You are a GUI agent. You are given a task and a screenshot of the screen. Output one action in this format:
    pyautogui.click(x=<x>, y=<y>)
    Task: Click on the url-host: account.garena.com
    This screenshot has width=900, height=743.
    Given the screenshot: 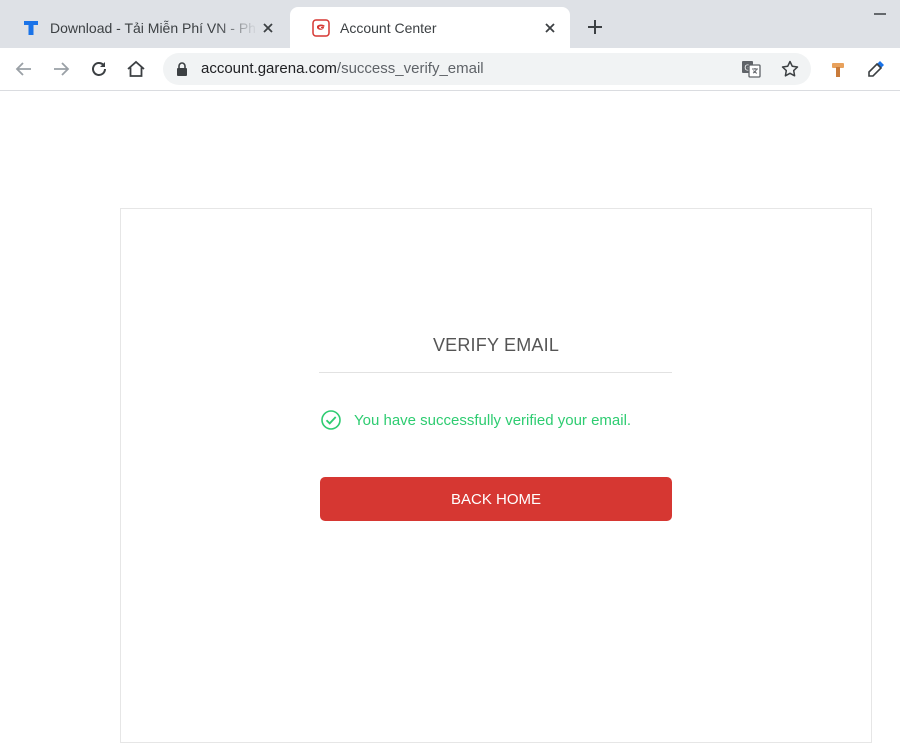 What is the action you would take?
    pyautogui.click(x=269, y=68)
    